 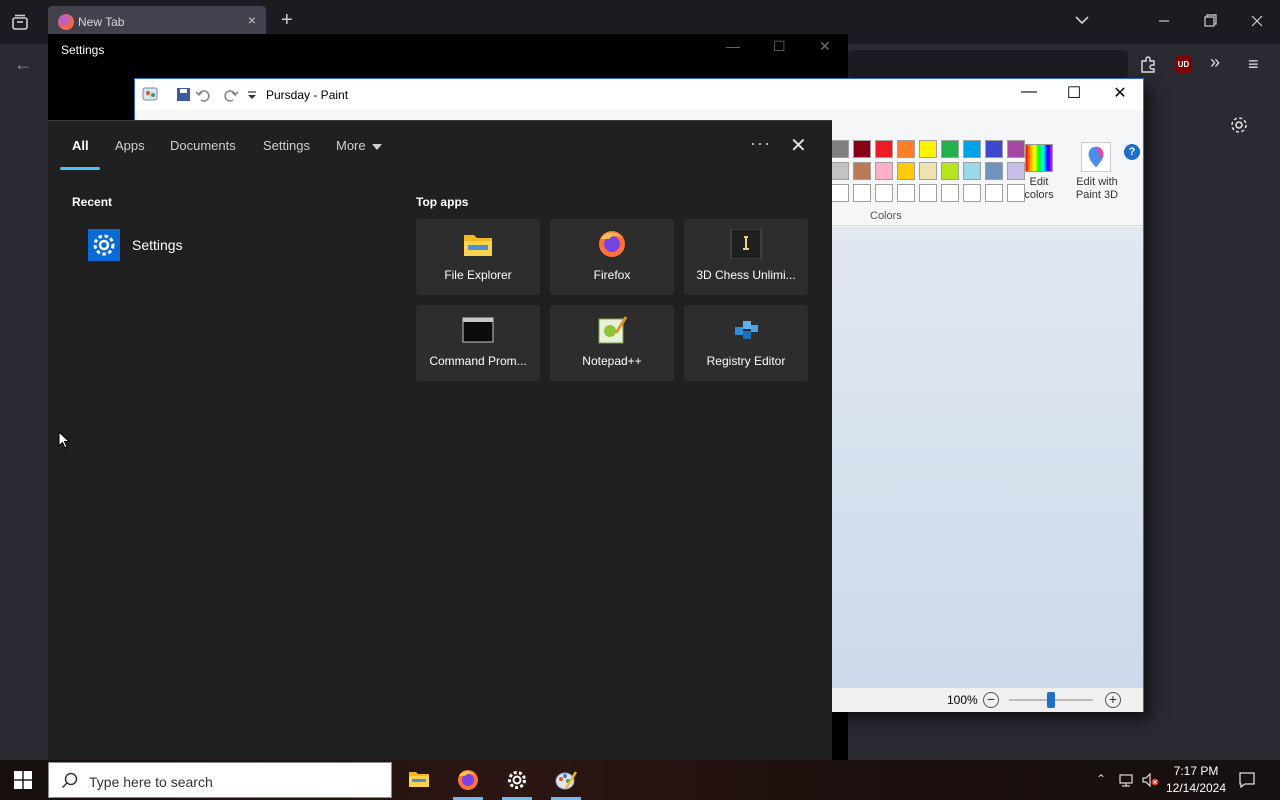 What do you see at coordinates (962, 700) in the screenshot?
I see `zoom-level: 100%` at bounding box center [962, 700].